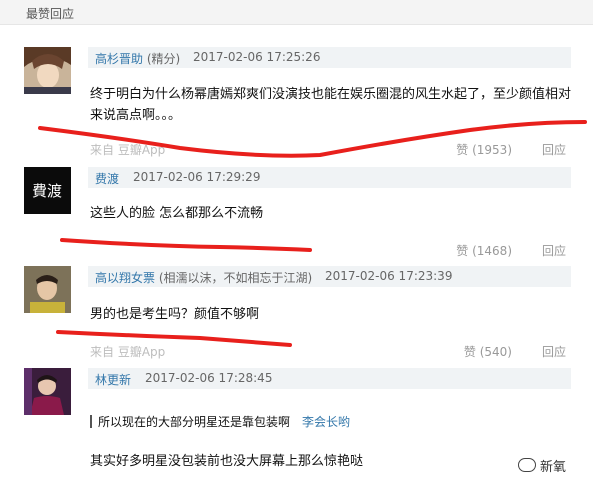  Describe the element at coordinates (107, 178) in the screenshot. I see `user-link: 费渡` at that location.